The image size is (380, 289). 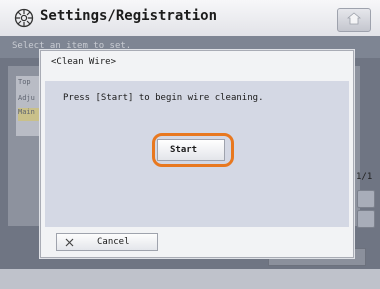 I want to click on home-button, so click(x=354, y=20).